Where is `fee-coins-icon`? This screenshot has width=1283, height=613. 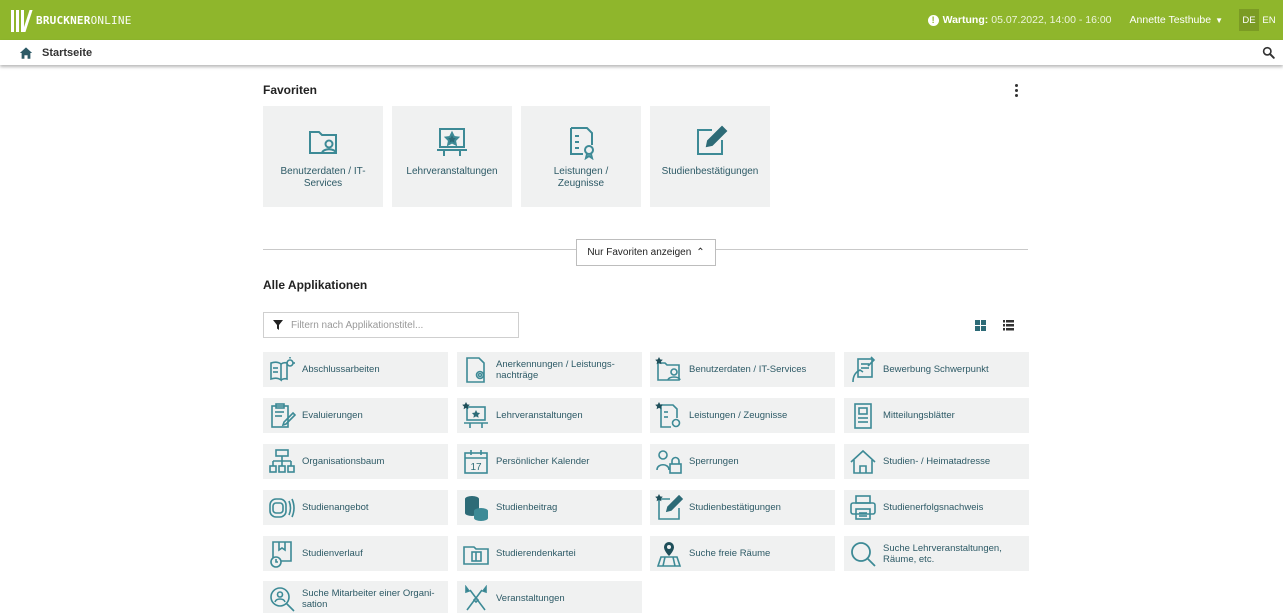
fee-coins-icon is located at coordinates (476, 508).